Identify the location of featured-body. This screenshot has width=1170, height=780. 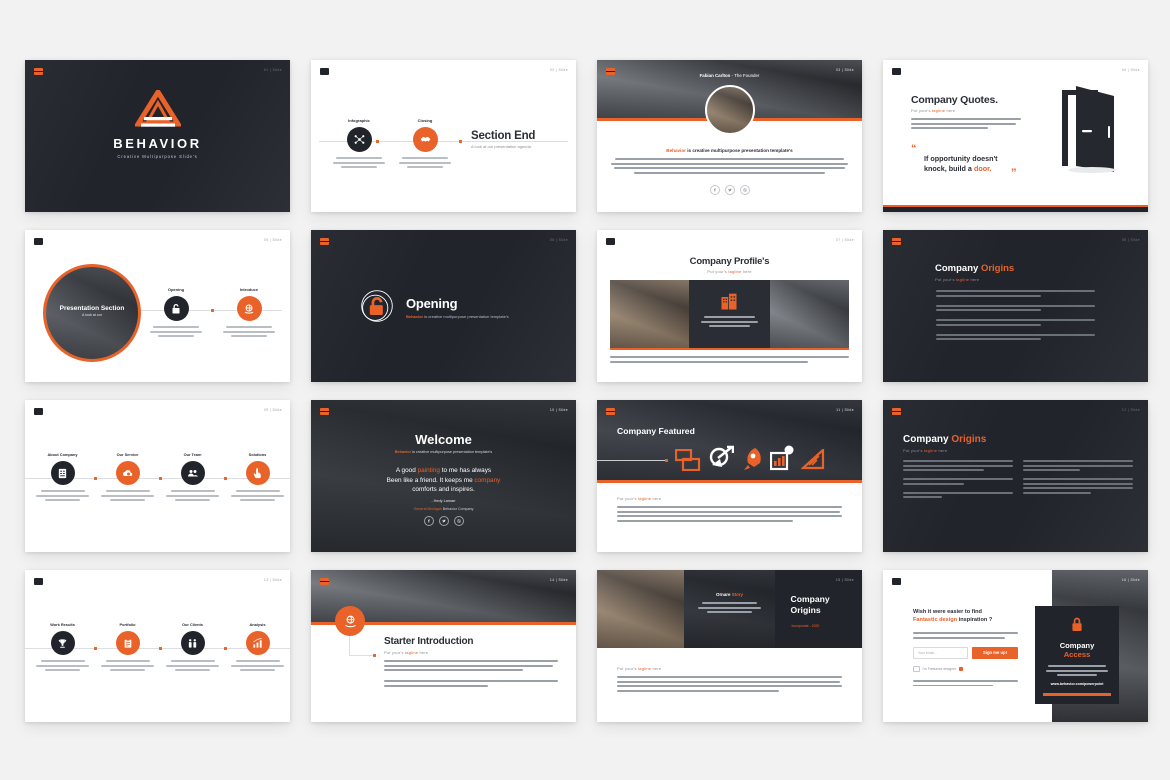
(729, 515).